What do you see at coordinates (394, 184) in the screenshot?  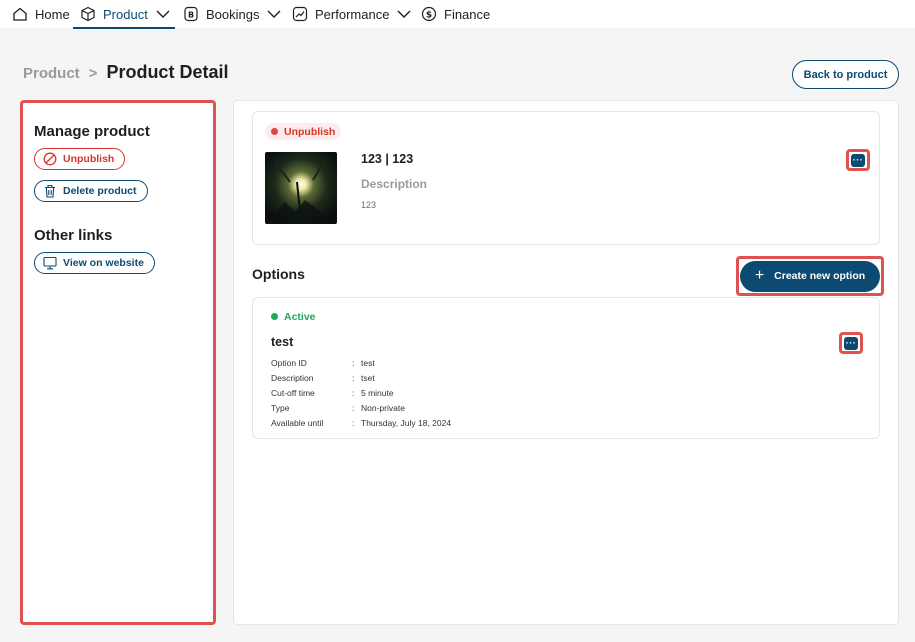 I see `product-description-label: Description` at bounding box center [394, 184].